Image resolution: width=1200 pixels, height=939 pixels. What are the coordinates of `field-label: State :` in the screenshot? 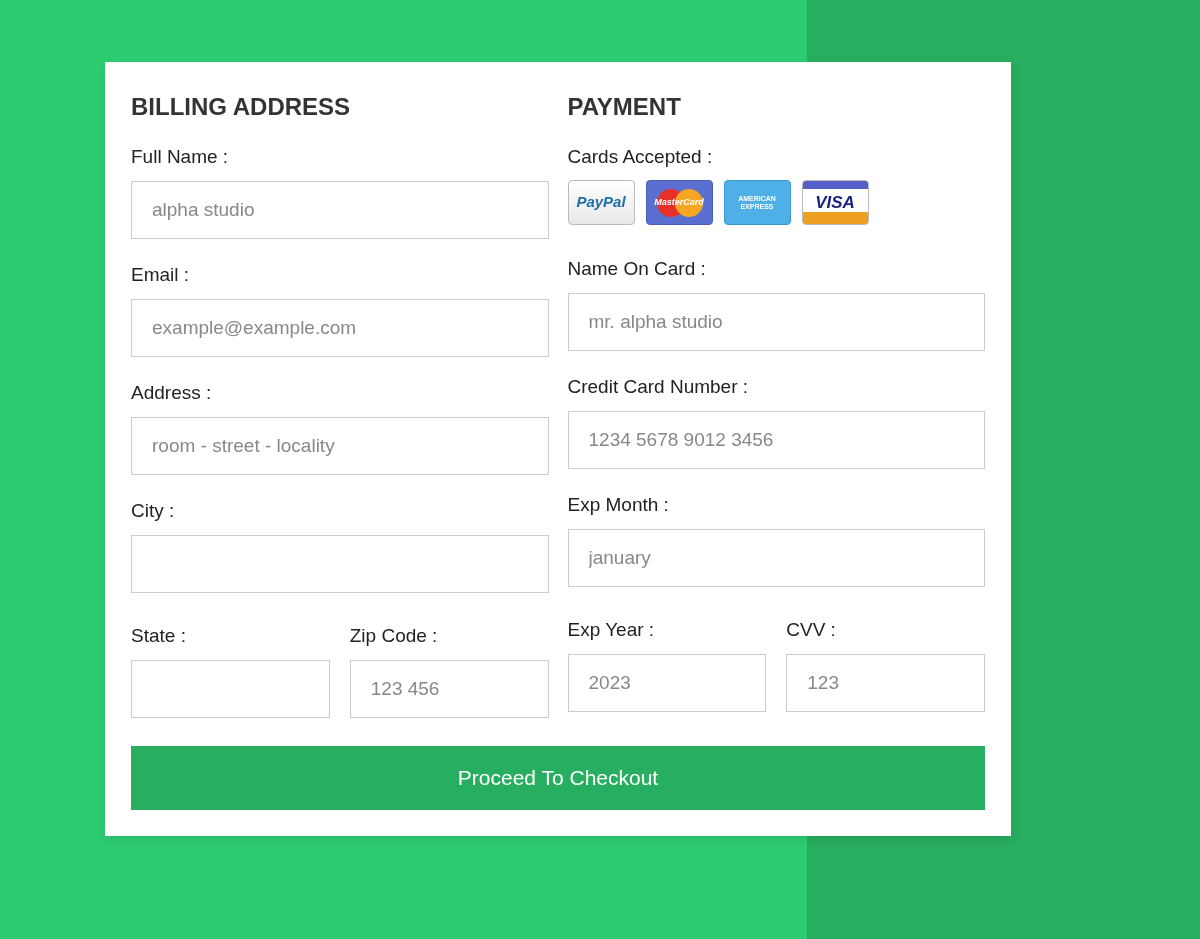 It's located at (159, 636).